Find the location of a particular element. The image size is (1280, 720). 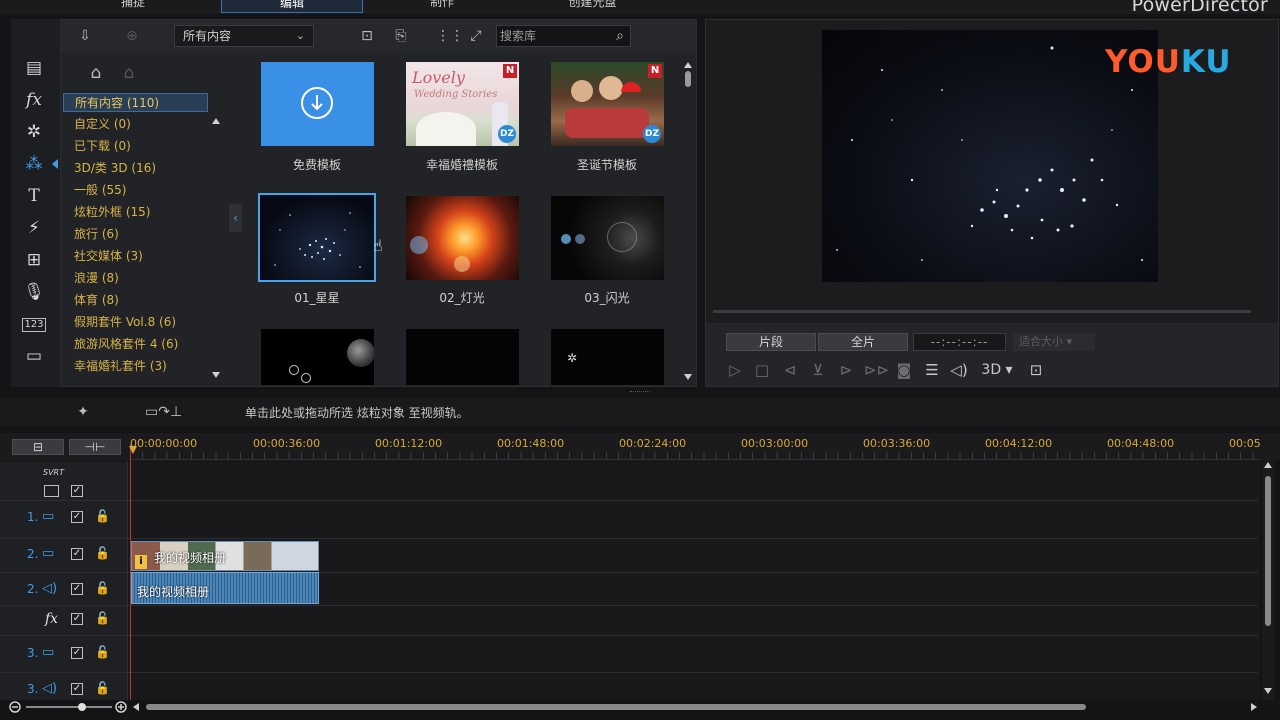

voice-over-icon: 🎙 is located at coordinates (34, 292).